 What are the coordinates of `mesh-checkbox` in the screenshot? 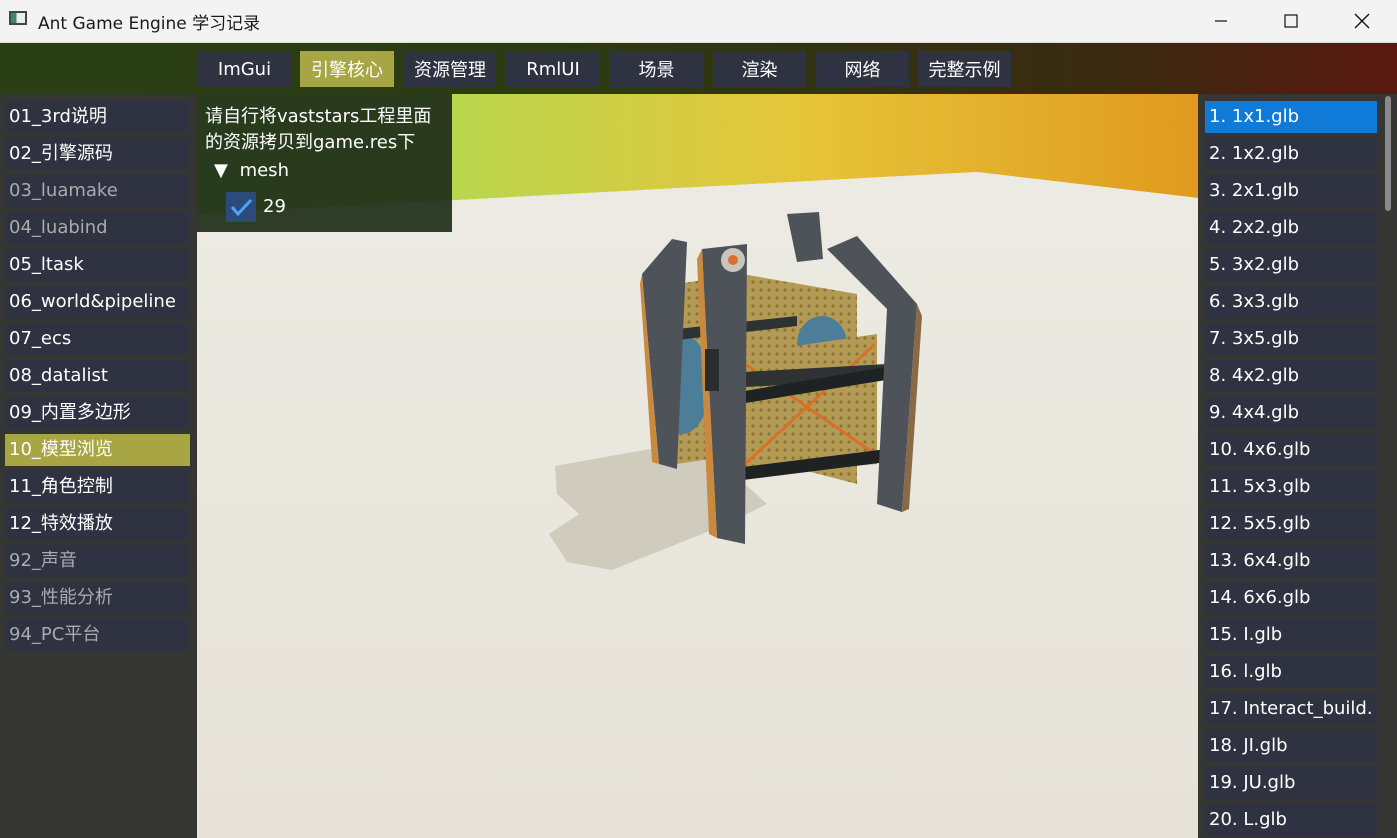 It's located at (241, 207).